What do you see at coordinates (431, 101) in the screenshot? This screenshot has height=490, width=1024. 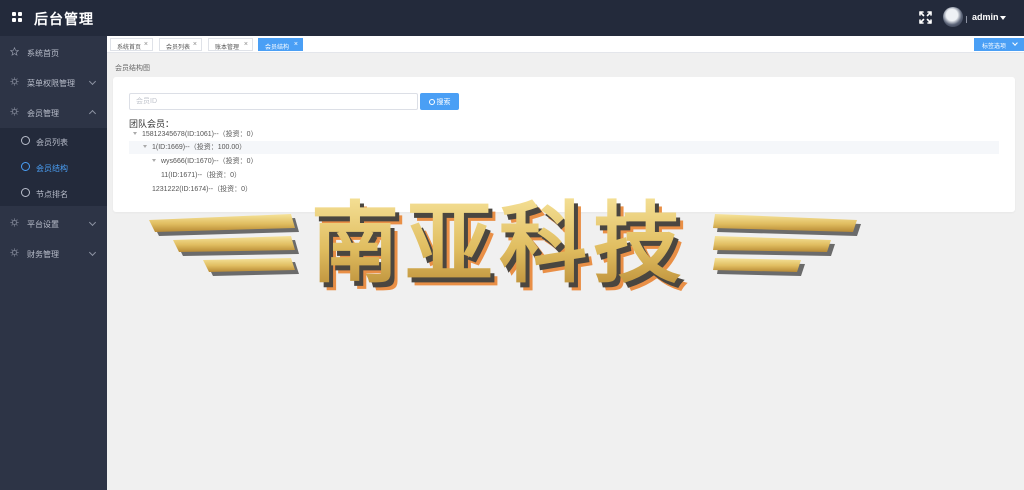 I see `search-icon` at bounding box center [431, 101].